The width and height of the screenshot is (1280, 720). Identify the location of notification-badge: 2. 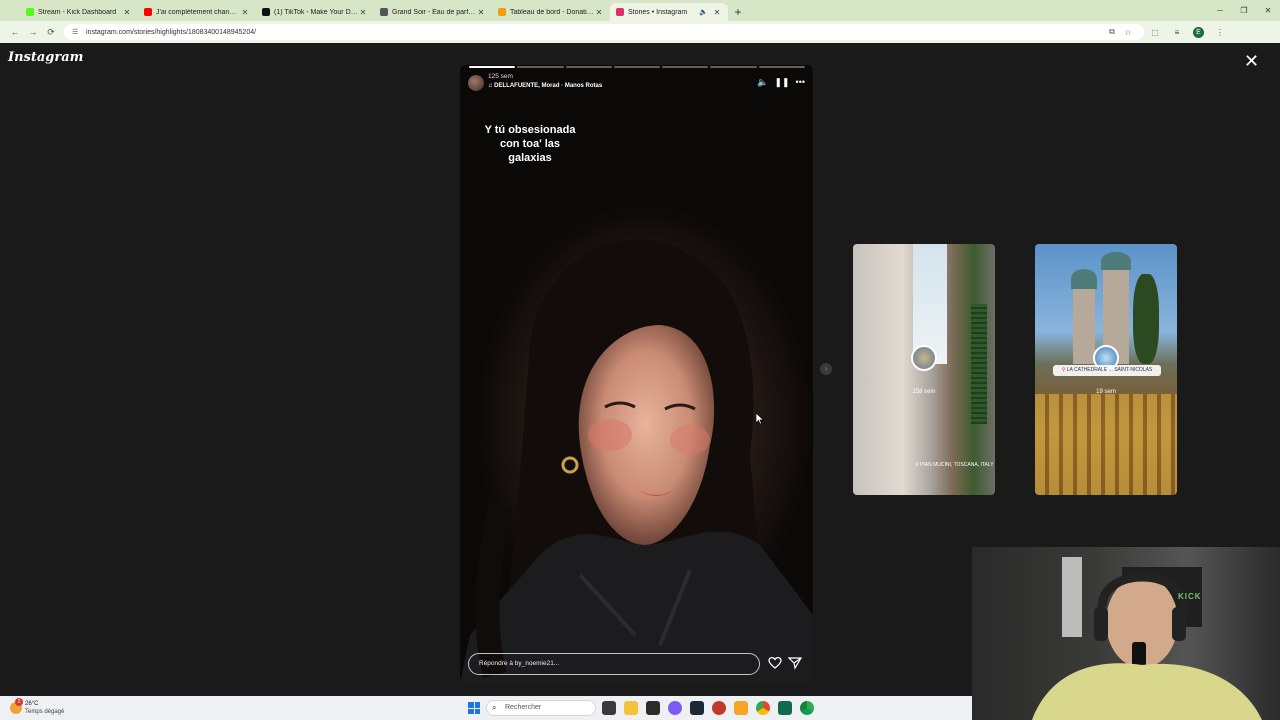
(19, 702).